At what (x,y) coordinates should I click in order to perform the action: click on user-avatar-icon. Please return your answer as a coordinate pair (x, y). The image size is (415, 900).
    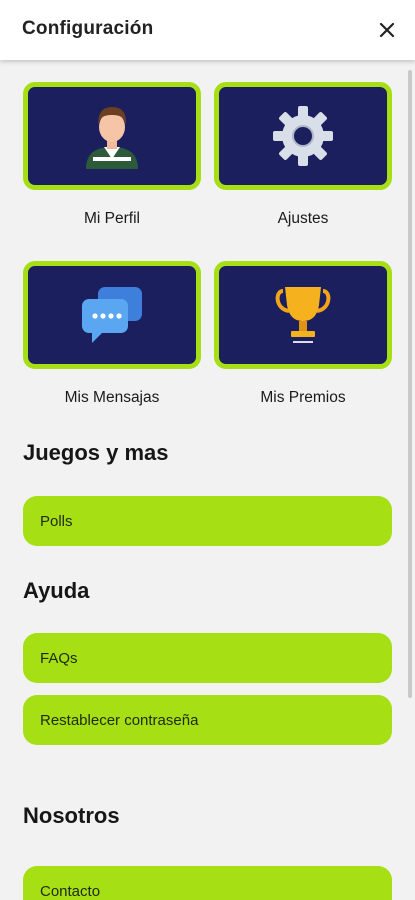
    Looking at the image, I should click on (112, 138).